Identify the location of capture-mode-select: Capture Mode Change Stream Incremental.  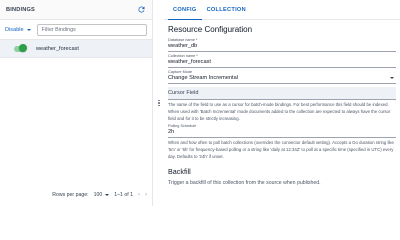
(282, 77).